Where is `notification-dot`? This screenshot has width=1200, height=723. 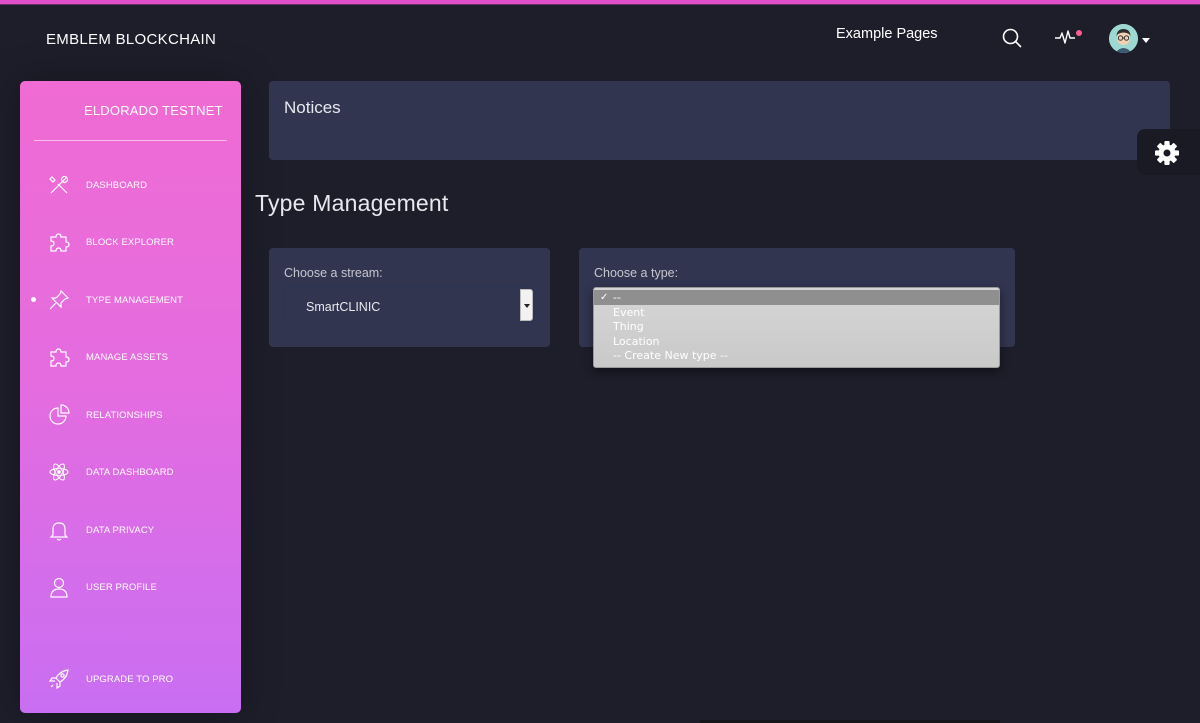
notification-dot is located at coordinates (1079, 33).